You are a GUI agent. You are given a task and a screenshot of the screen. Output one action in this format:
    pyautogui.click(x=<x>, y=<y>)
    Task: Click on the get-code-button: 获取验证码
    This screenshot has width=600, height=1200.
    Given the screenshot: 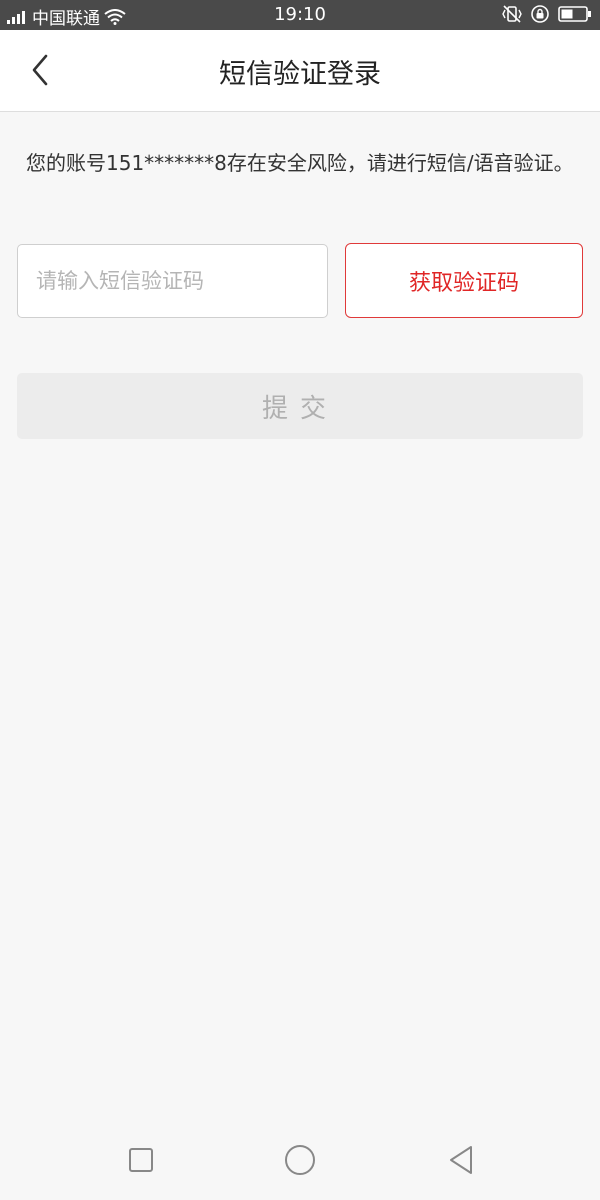 What is the action you would take?
    pyautogui.click(x=464, y=280)
    